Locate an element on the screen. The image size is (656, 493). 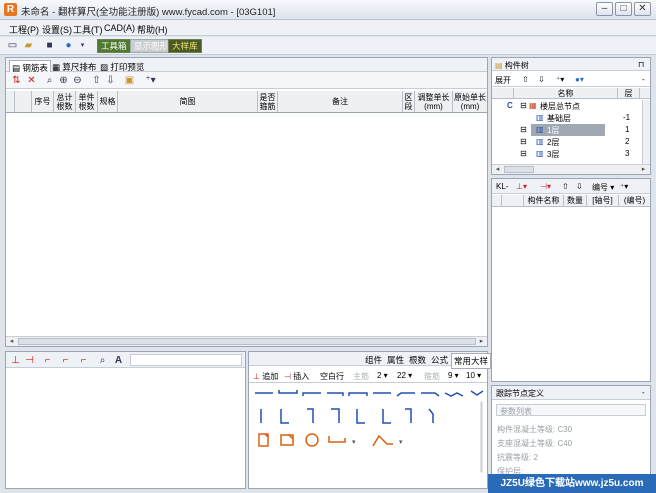
column-header-adjusted-length: 调整单长(mm) is located at coordinates (434, 101).